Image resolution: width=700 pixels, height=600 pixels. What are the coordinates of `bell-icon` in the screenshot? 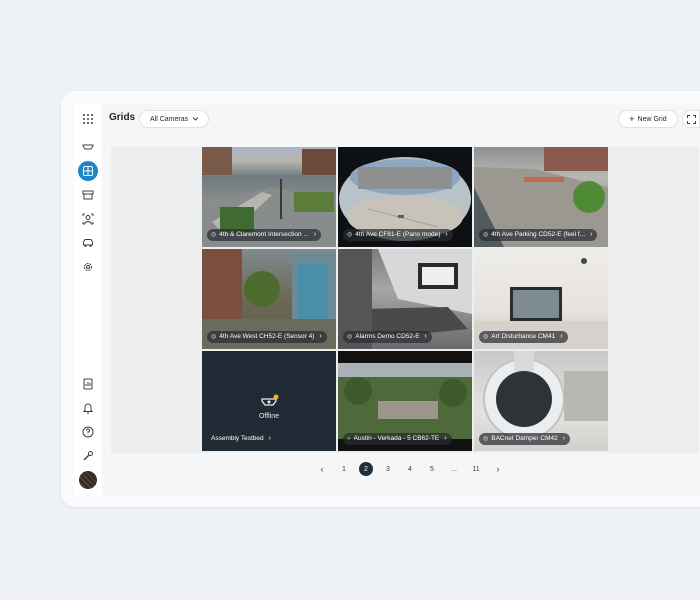 It's located at (88, 408).